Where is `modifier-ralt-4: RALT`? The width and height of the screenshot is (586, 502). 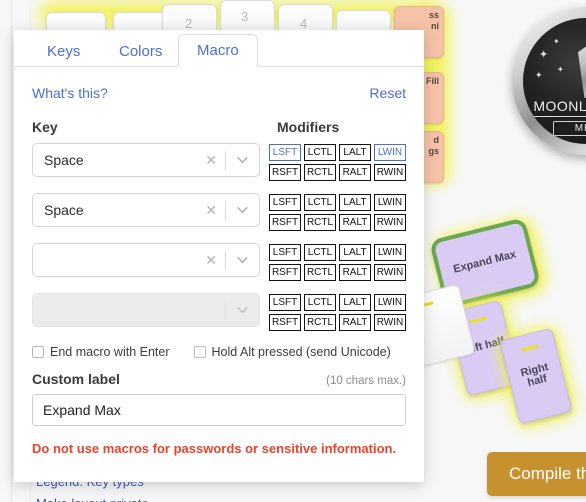
modifier-ralt-4: RALT is located at coordinates (355, 322).